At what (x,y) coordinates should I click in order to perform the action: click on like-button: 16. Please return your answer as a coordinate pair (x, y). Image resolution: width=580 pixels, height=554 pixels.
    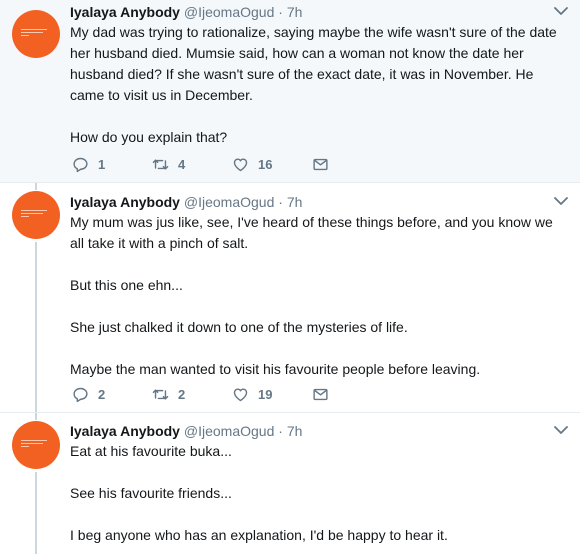
    Looking at the image, I should click on (272, 164).